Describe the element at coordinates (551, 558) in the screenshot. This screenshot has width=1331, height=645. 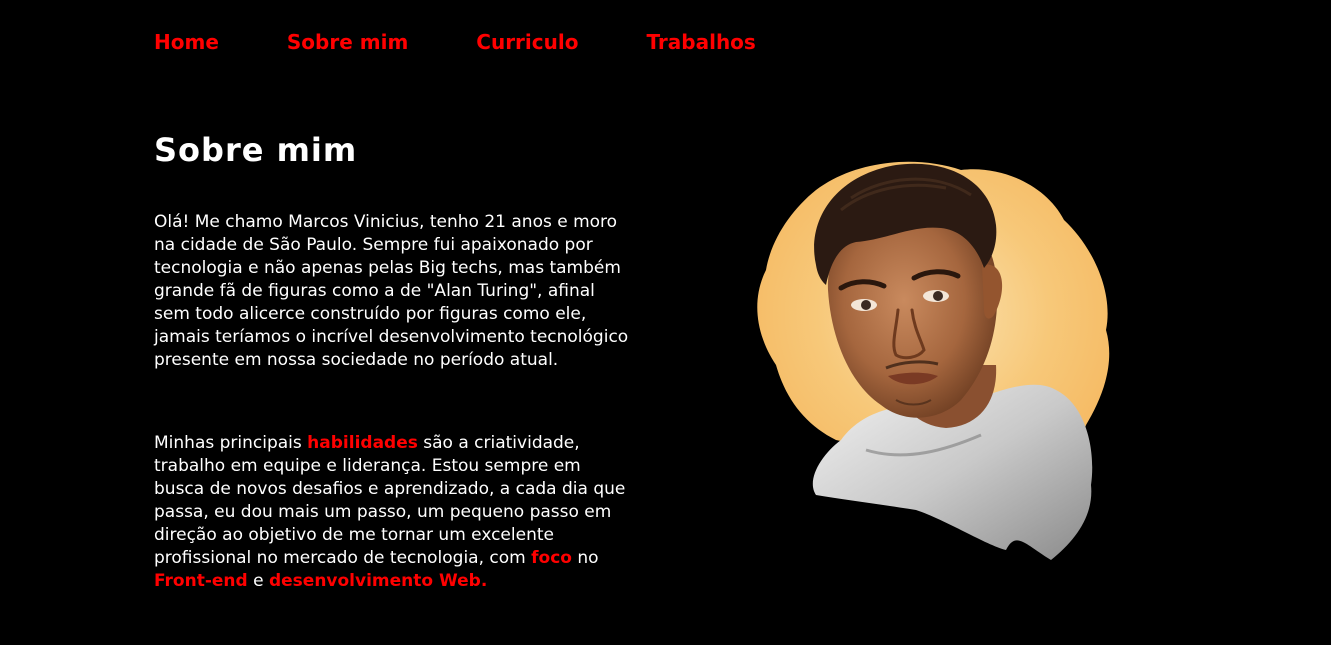
I see `highlight-foco: foco` at that location.